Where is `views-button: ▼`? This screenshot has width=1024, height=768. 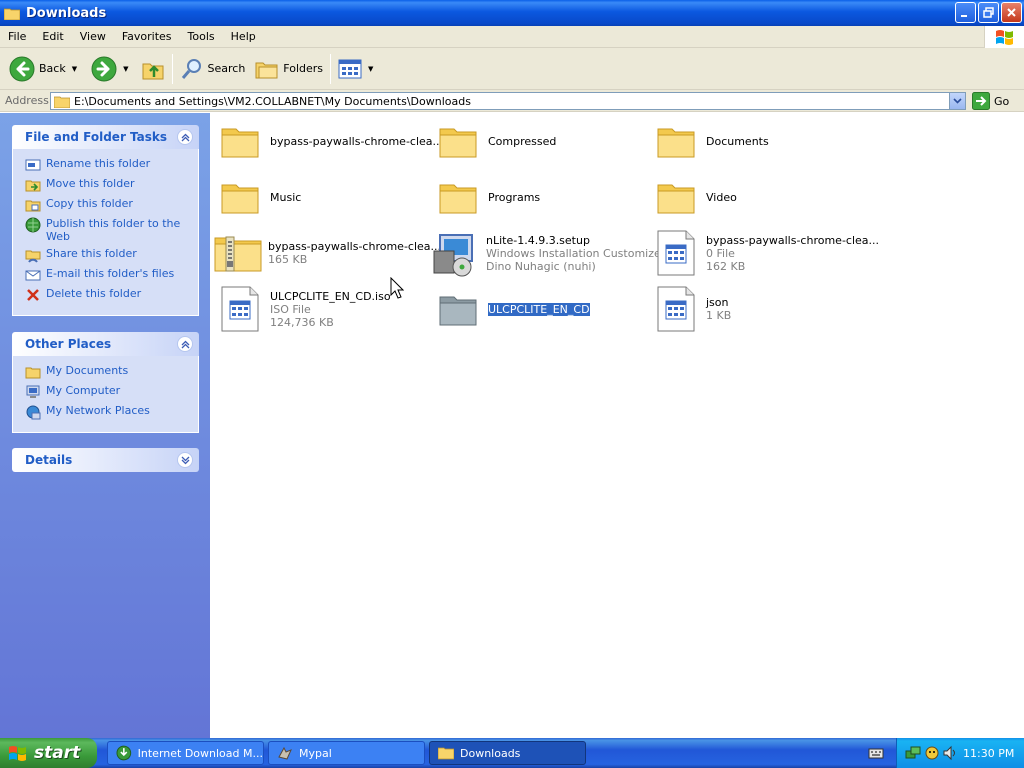
views-button: ▼ is located at coordinates (355, 69).